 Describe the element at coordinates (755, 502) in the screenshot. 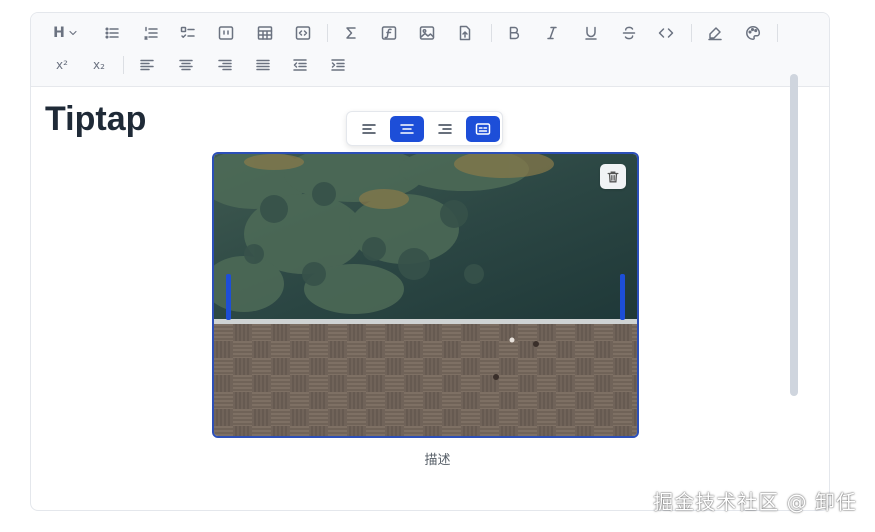

I see `watermark: 掘金技术社区 @ 卸任` at that location.